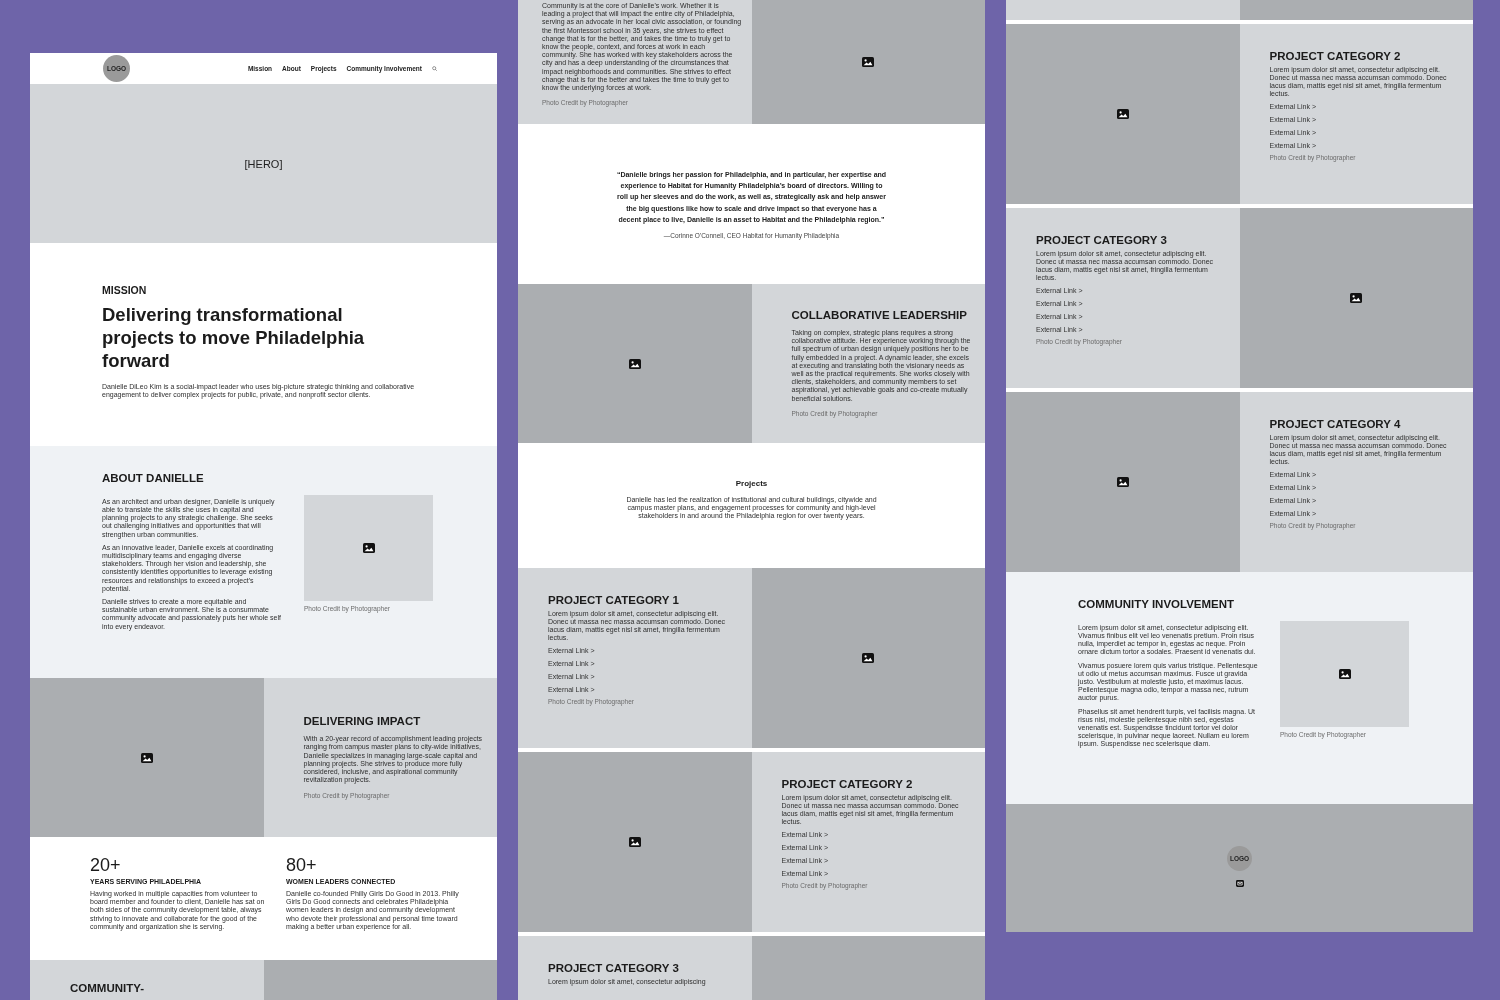 The image size is (1500, 1000). What do you see at coordinates (1157, 605) in the screenshot?
I see `section-heading: COMMUNITY INVOLVEMENT` at bounding box center [1157, 605].